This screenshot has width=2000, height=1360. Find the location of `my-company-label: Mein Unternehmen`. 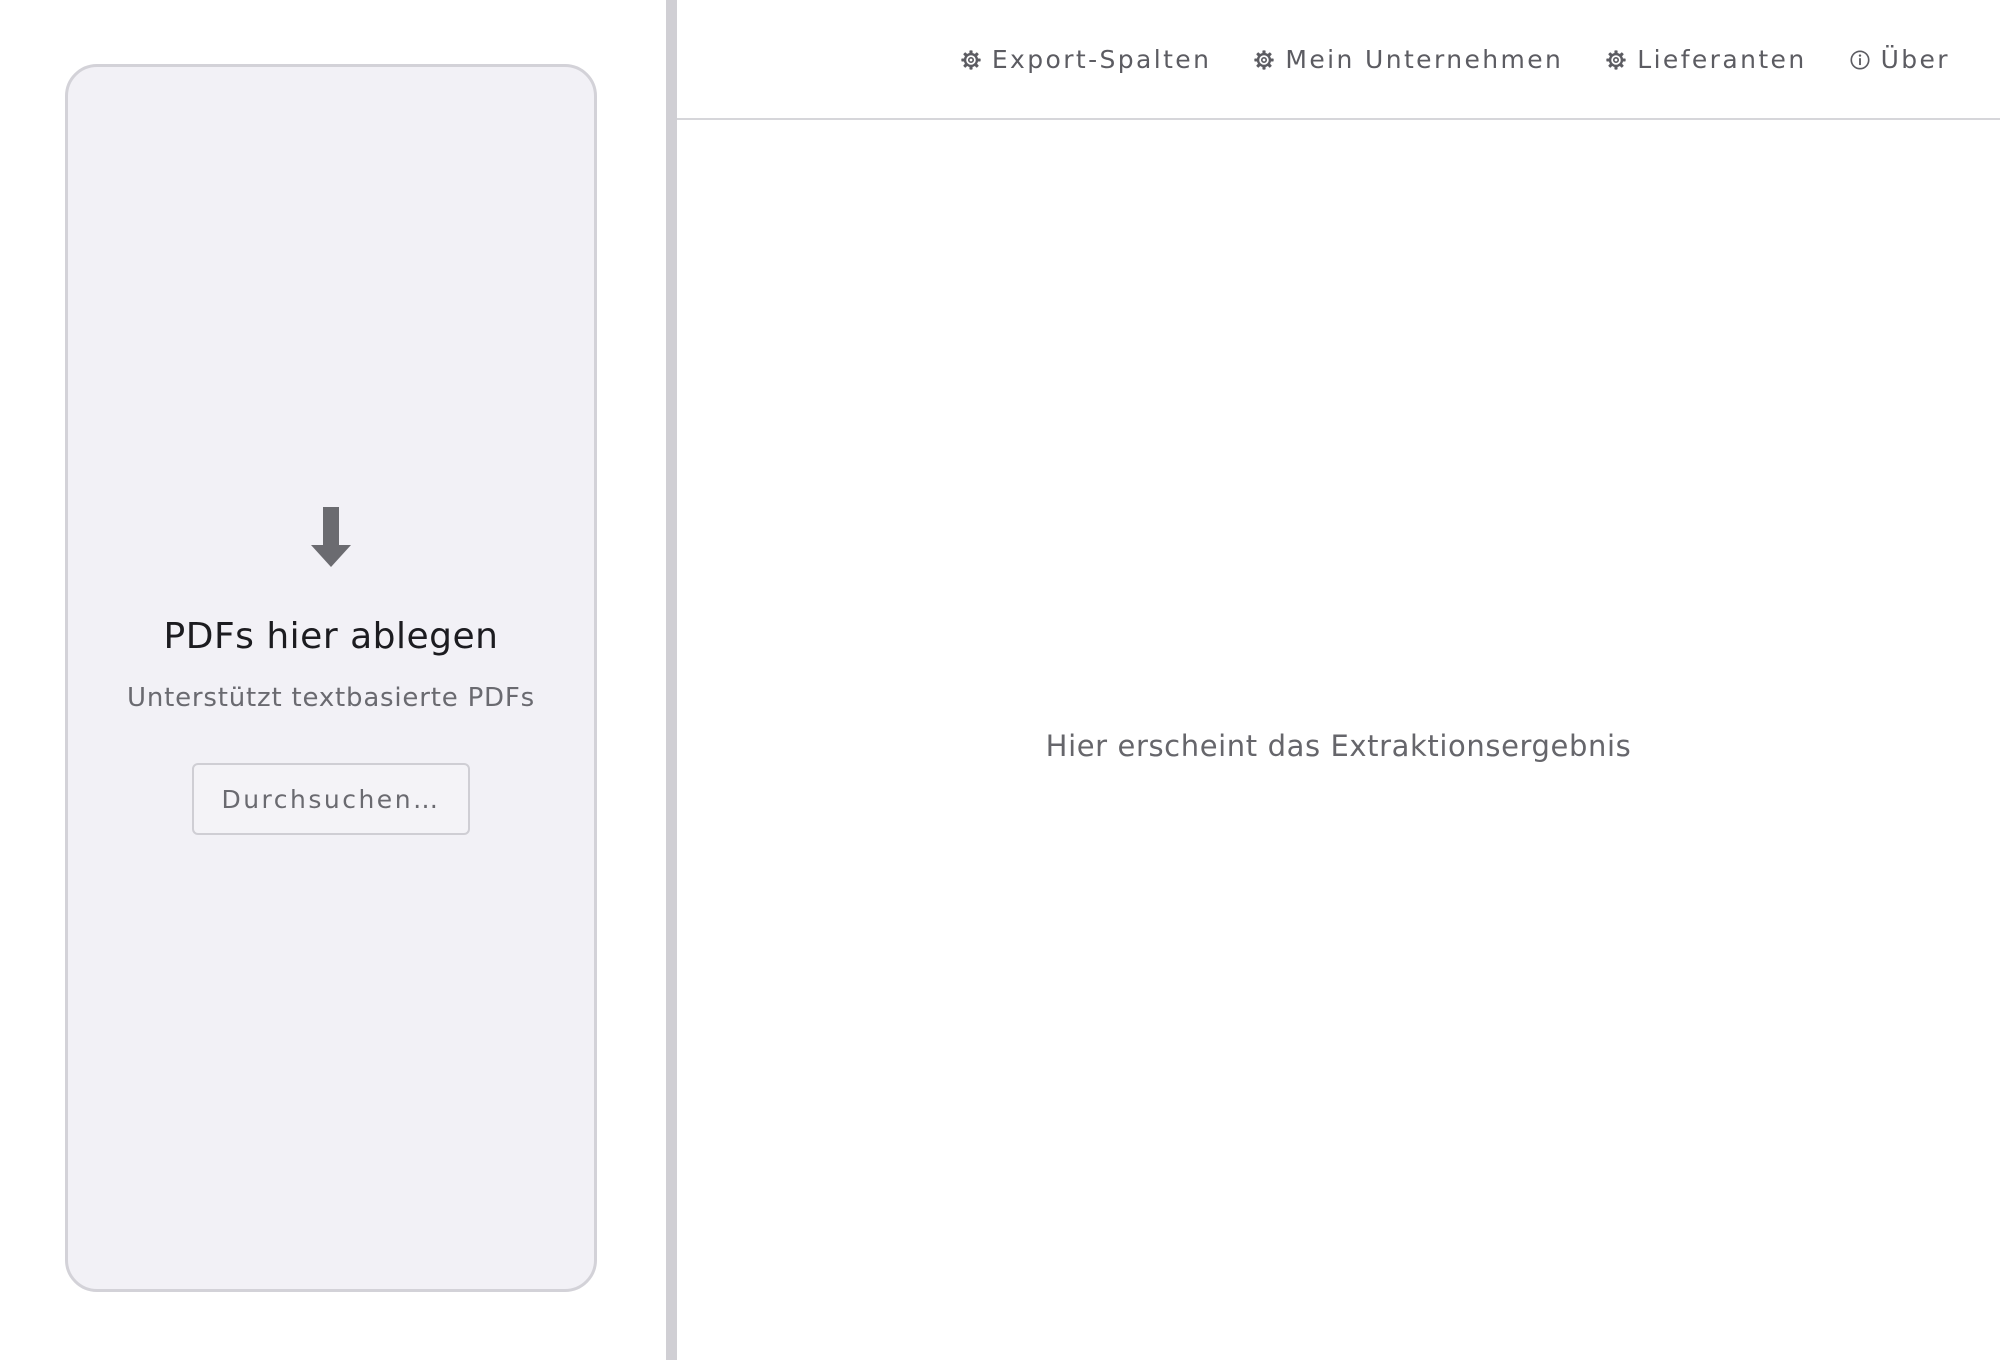

my-company-label: Mein Unternehmen is located at coordinates (1424, 59).